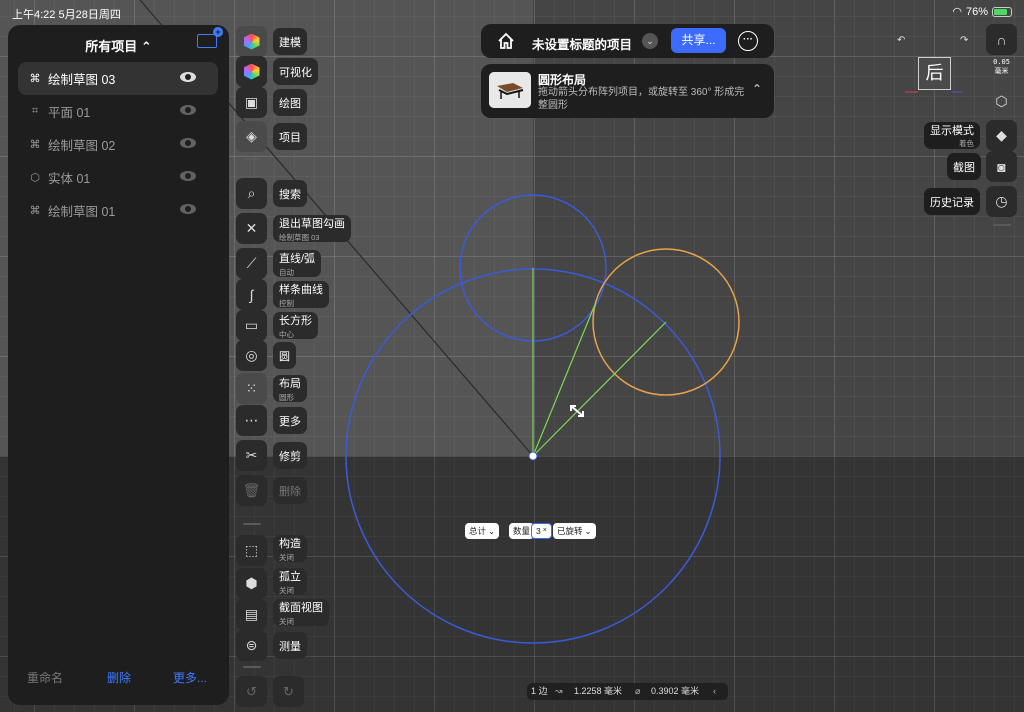  I want to click on tree-item-label: 绘制草图 02, so click(82, 146).